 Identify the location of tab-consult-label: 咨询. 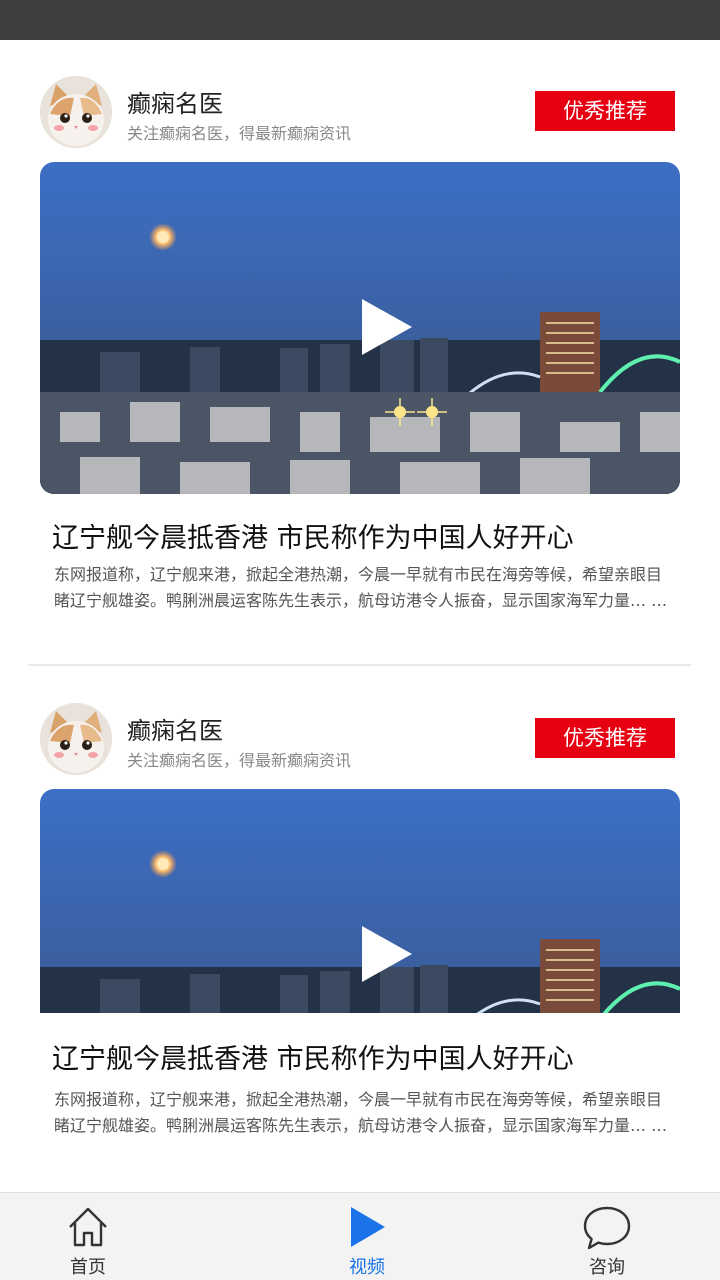
(607, 1267).